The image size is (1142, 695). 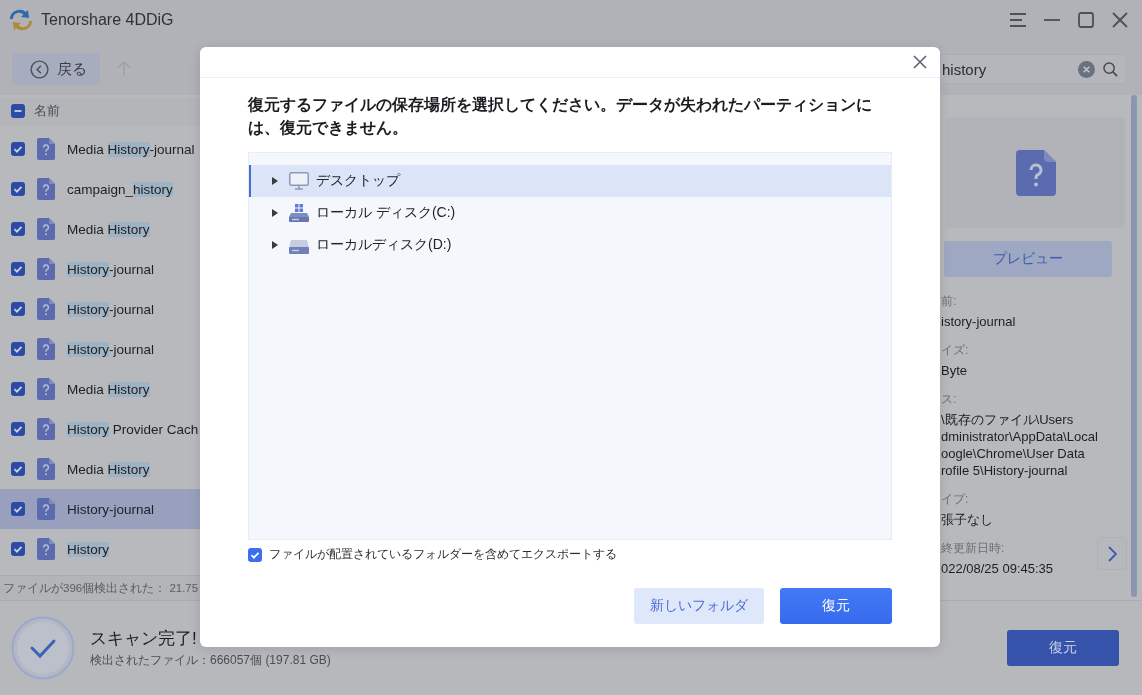 What do you see at coordinates (570, 213) in the screenshot?
I see `tree-item: ローカル ディスク(C:)` at bounding box center [570, 213].